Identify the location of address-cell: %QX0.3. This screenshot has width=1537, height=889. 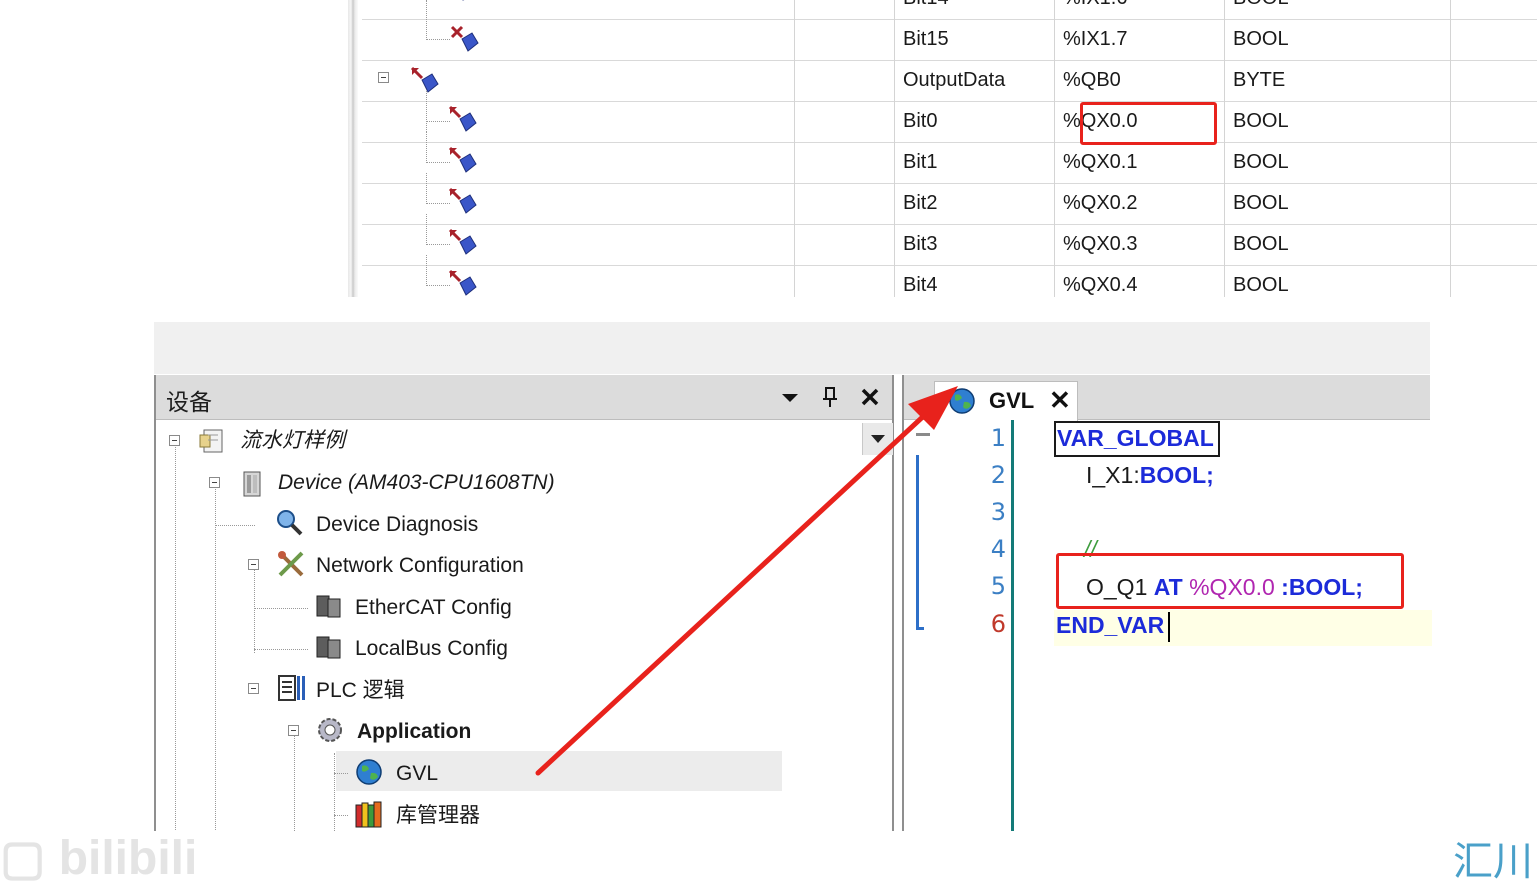
(1139, 244).